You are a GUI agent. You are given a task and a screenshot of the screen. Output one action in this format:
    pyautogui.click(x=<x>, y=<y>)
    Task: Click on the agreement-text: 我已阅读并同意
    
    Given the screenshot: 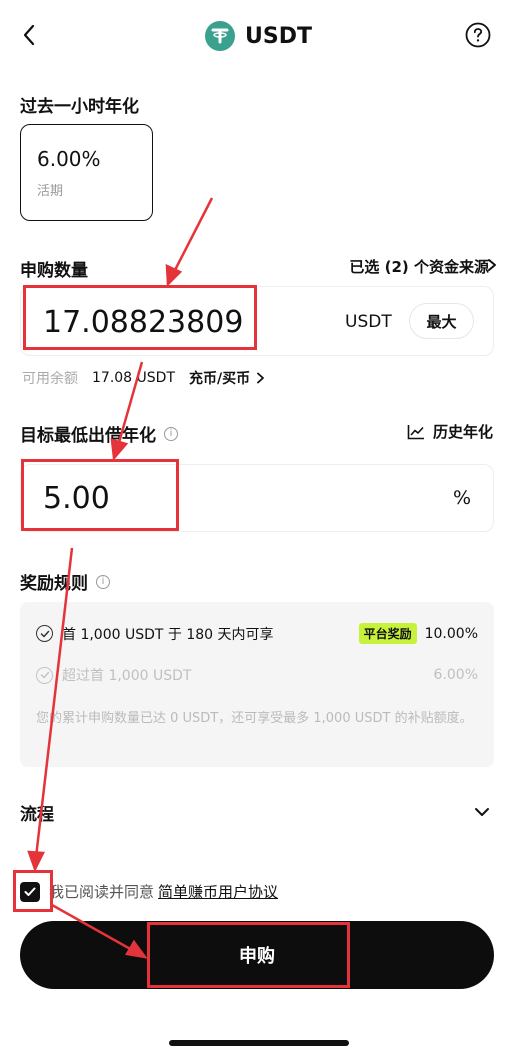 What is the action you would take?
    pyautogui.click(x=102, y=892)
    